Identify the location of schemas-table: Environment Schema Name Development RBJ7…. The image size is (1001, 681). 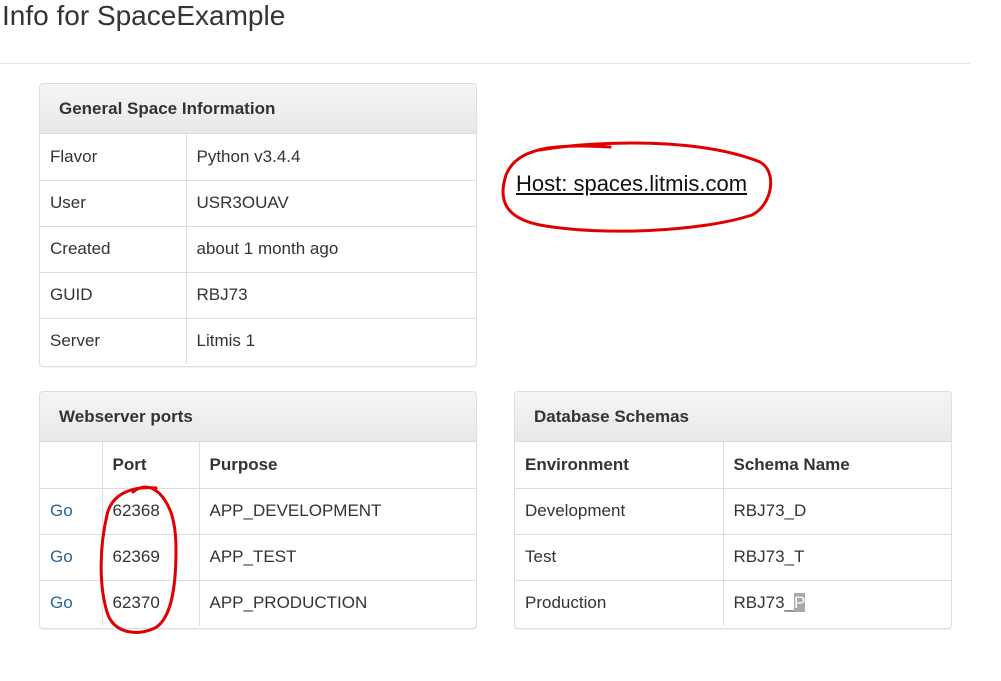
(733, 534).